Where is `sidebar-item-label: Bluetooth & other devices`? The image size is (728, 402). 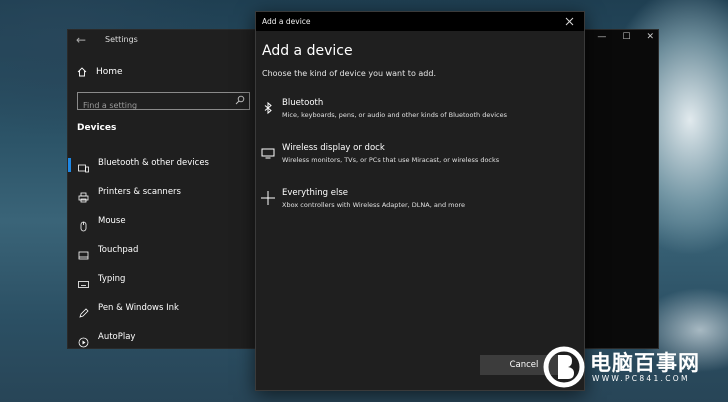
sidebar-item-label: Bluetooth & other devices is located at coordinates (153, 162).